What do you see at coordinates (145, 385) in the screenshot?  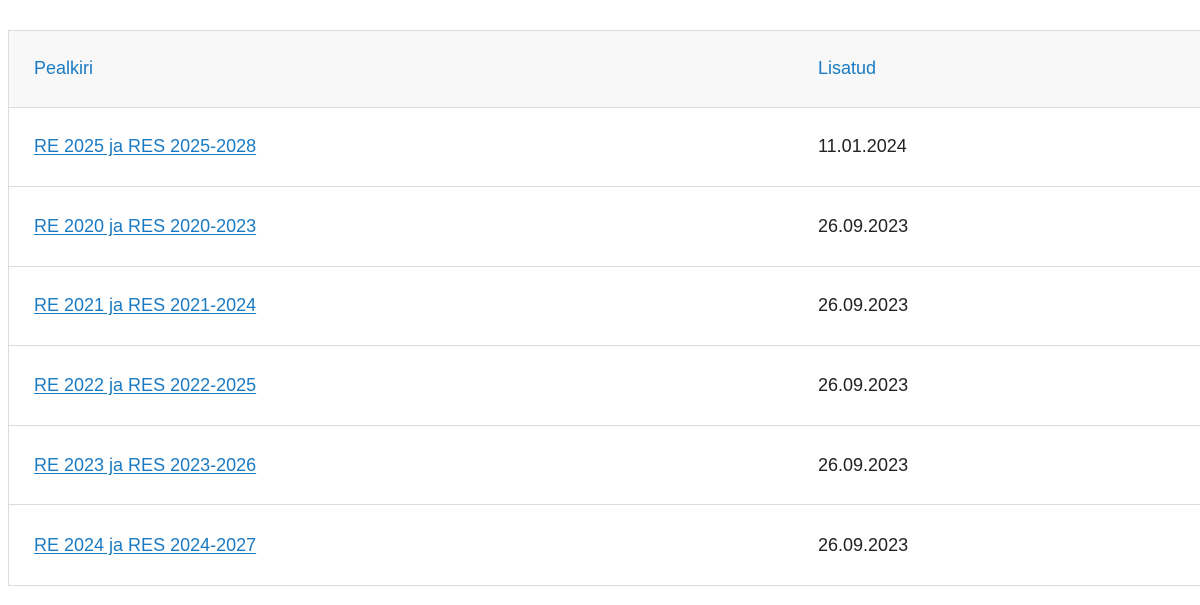 I see `document-link: RE 2022 ja RES 2022-2025` at bounding box center [145, 385].